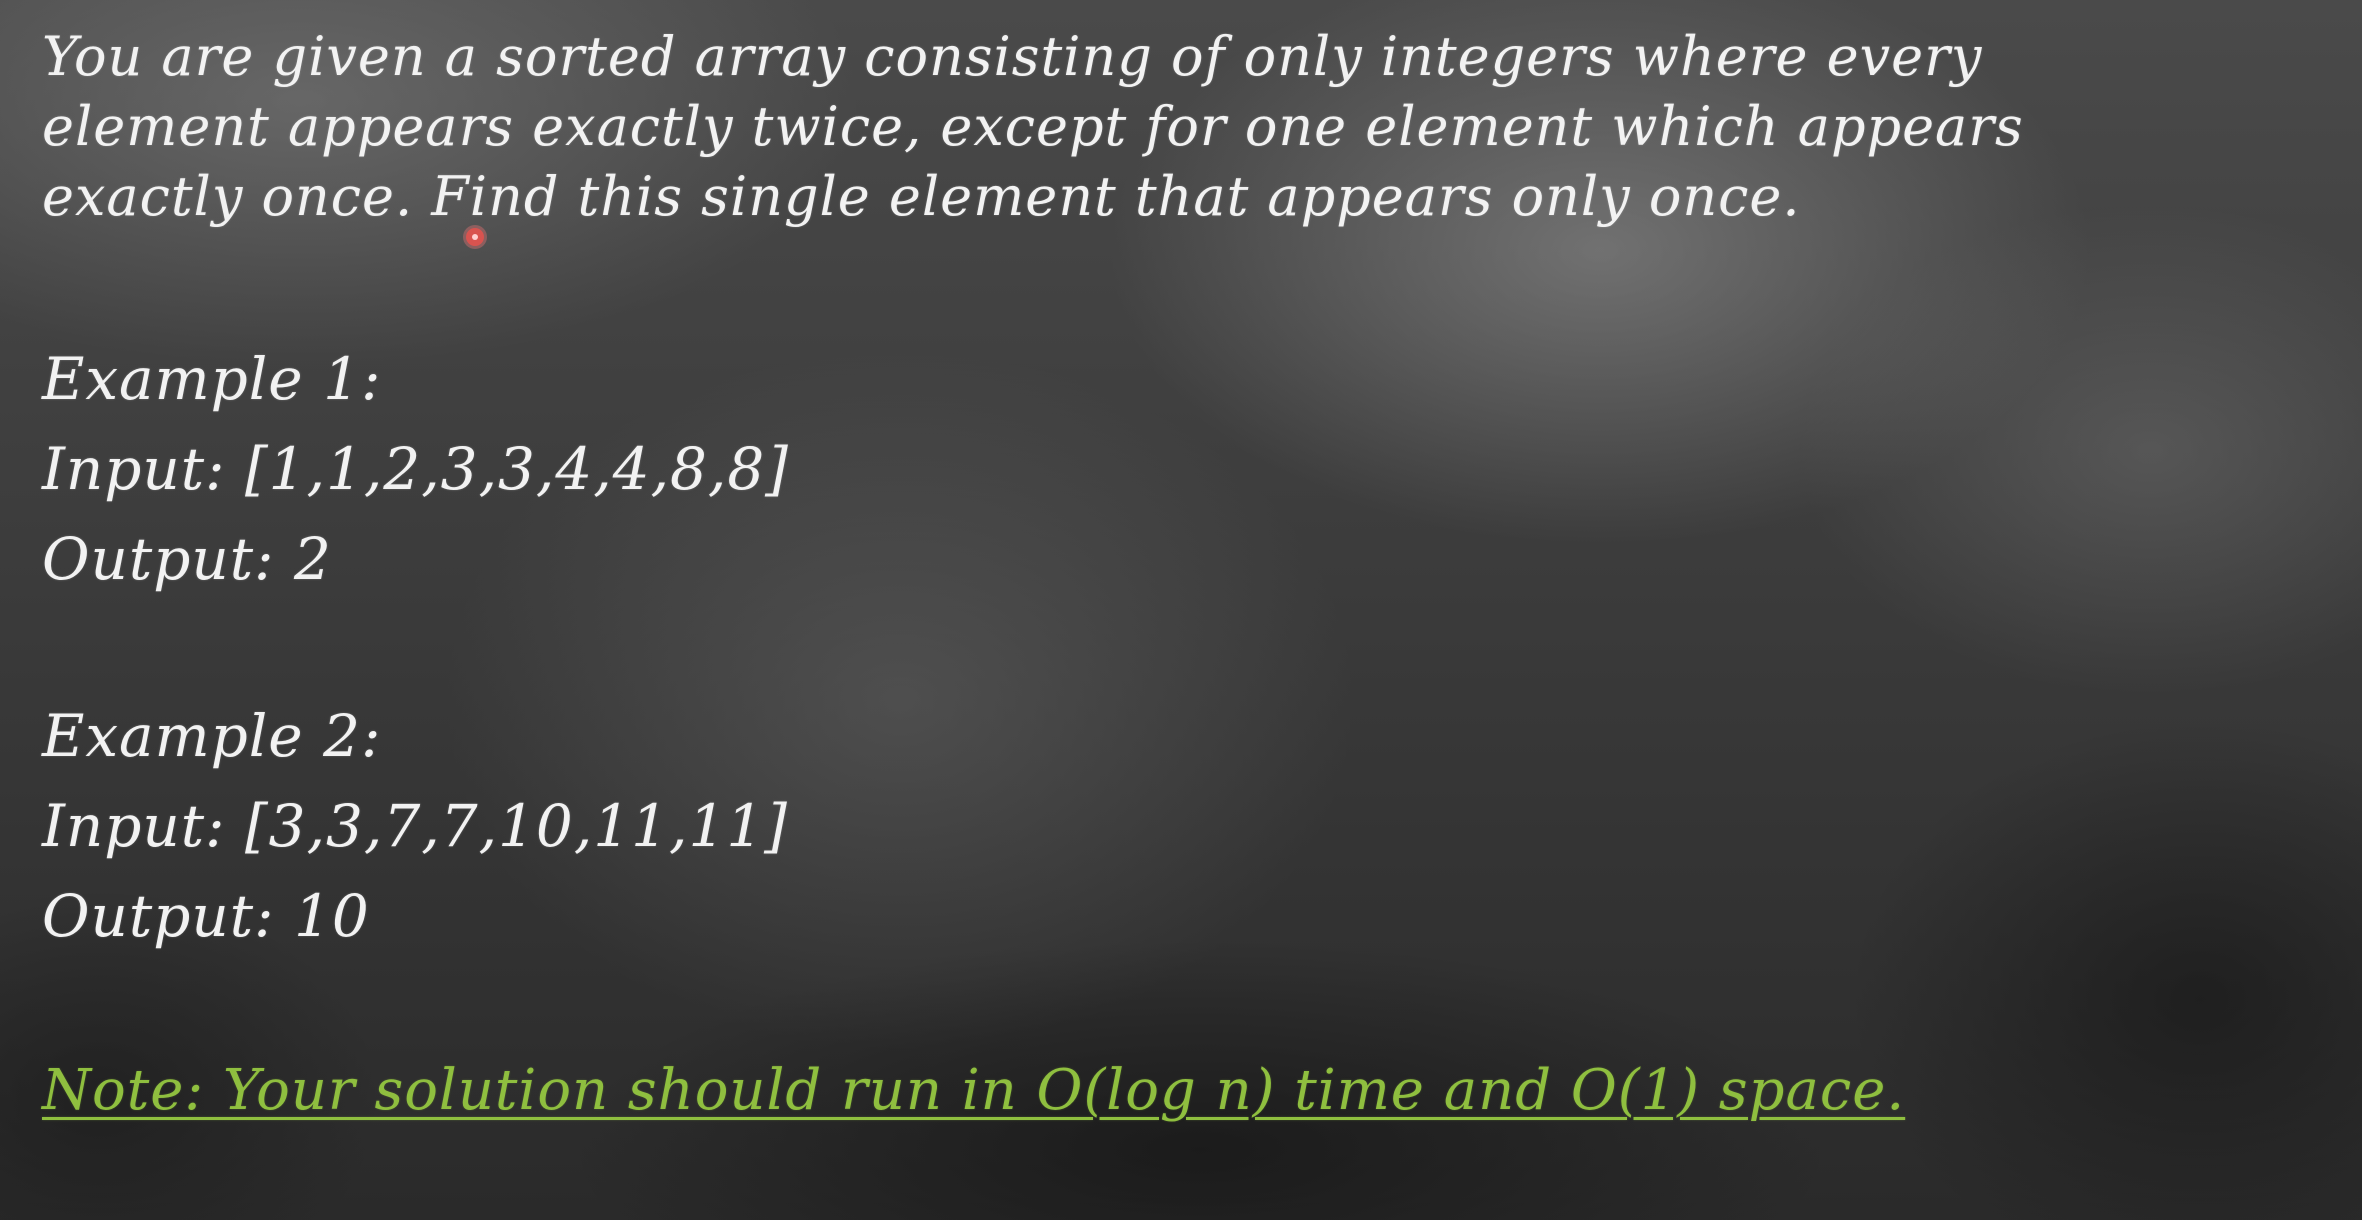 This screenshot has width=2362, height=1220. I want to click on pointer-cursor-icon, so click(475, 237).